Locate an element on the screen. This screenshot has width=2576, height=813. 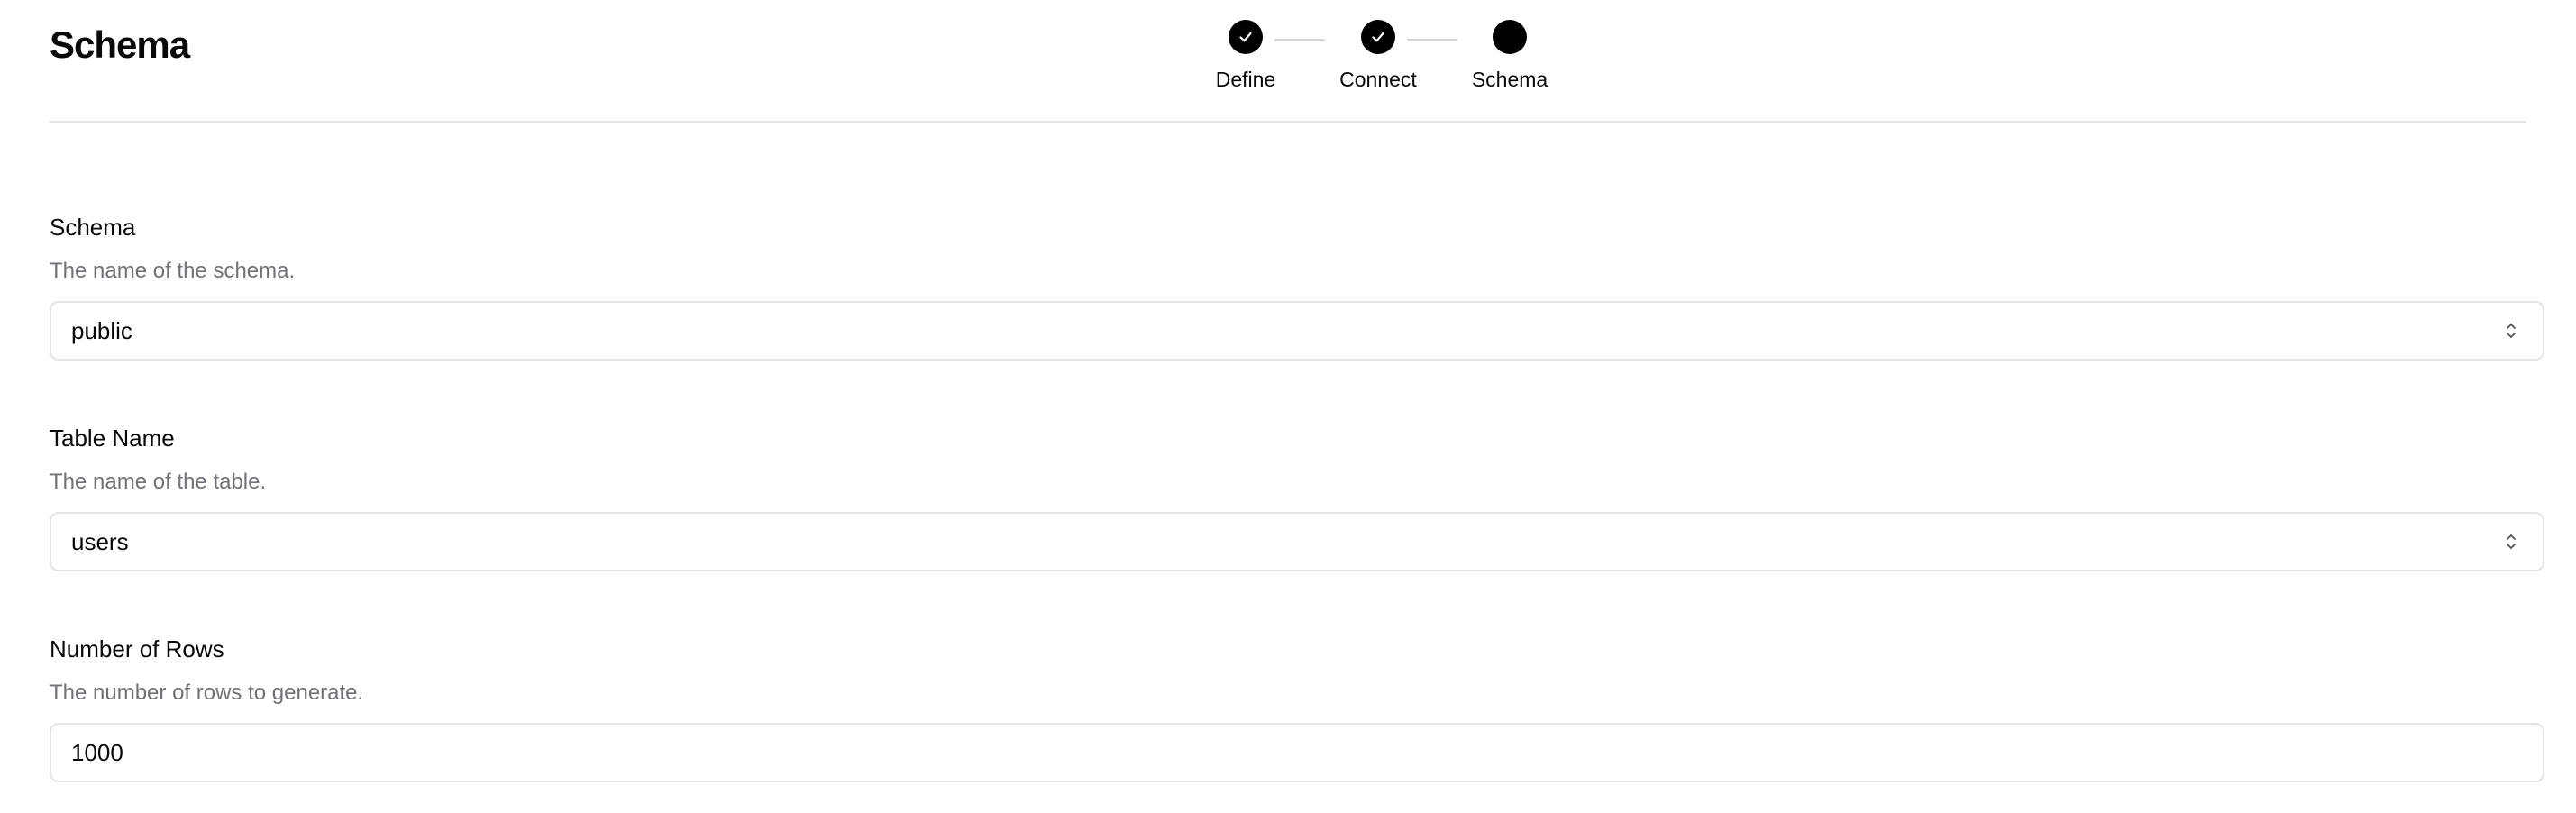
schema-description: The name of the schema. is located at coordinates (173, 271).